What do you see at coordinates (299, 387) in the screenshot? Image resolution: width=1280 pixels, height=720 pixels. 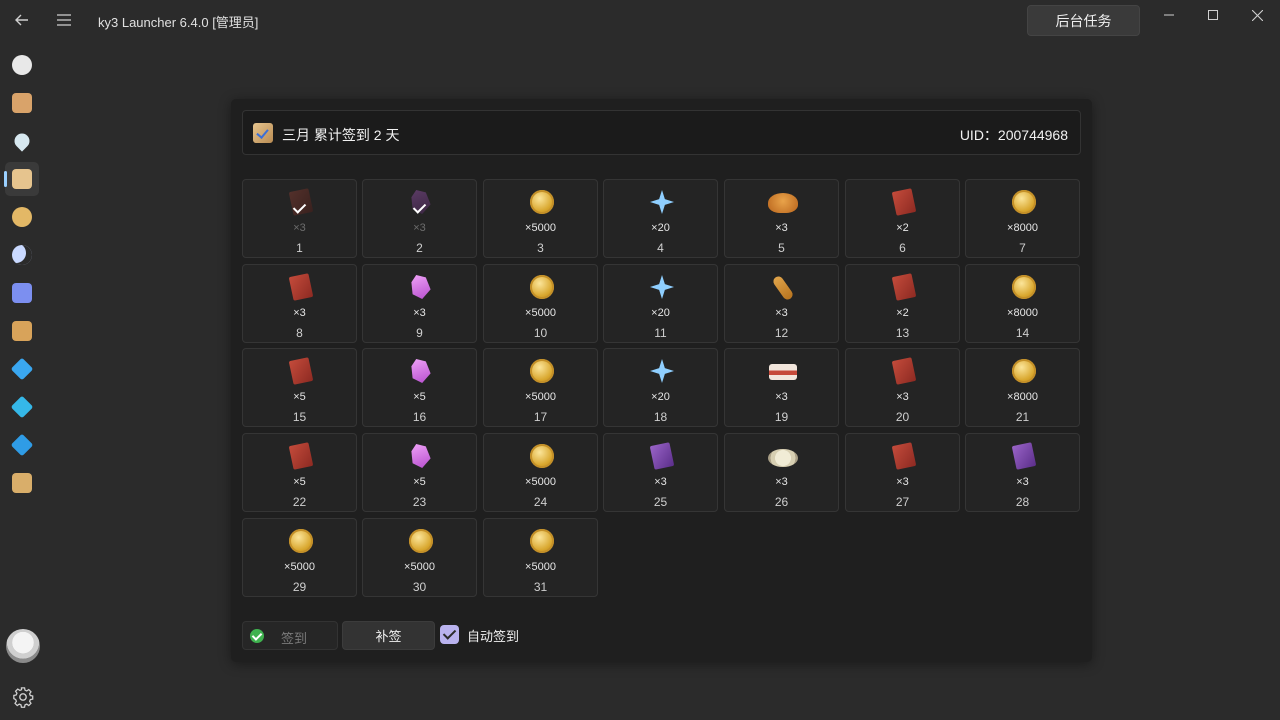 I see `reward-cell-day-15: ×5 15` at bounding box center [299, 387].